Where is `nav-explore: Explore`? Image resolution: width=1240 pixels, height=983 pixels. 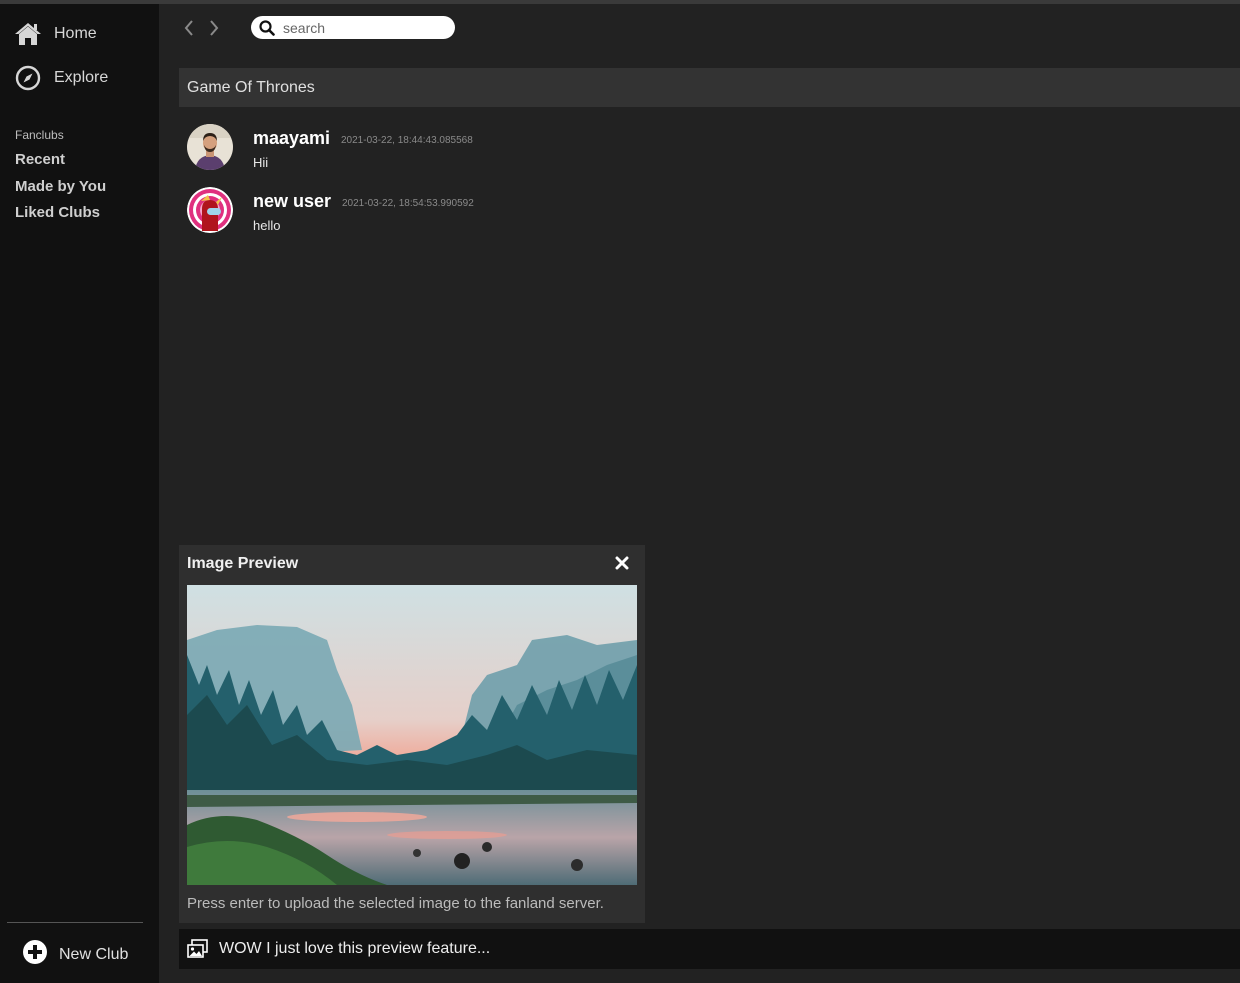 nav-explore: Explore is located at coordinates (61, 78).